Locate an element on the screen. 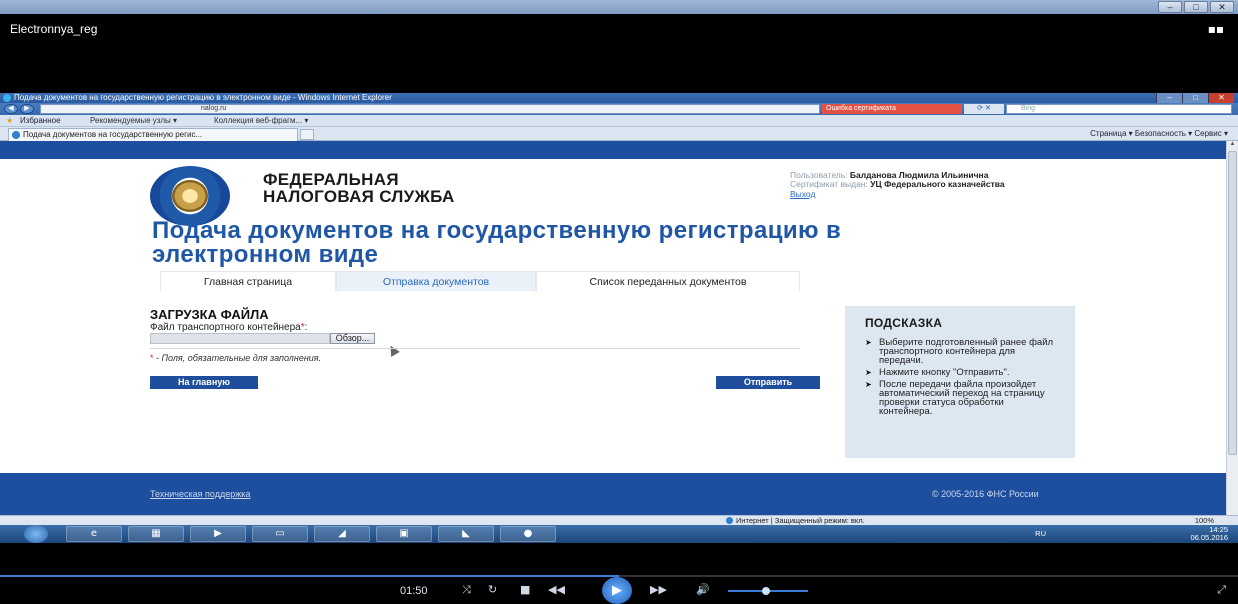 Image resolution: width=1238 pixels, height=604 pixels. tab-home: Главная страница is located at coordinates (248, 281).